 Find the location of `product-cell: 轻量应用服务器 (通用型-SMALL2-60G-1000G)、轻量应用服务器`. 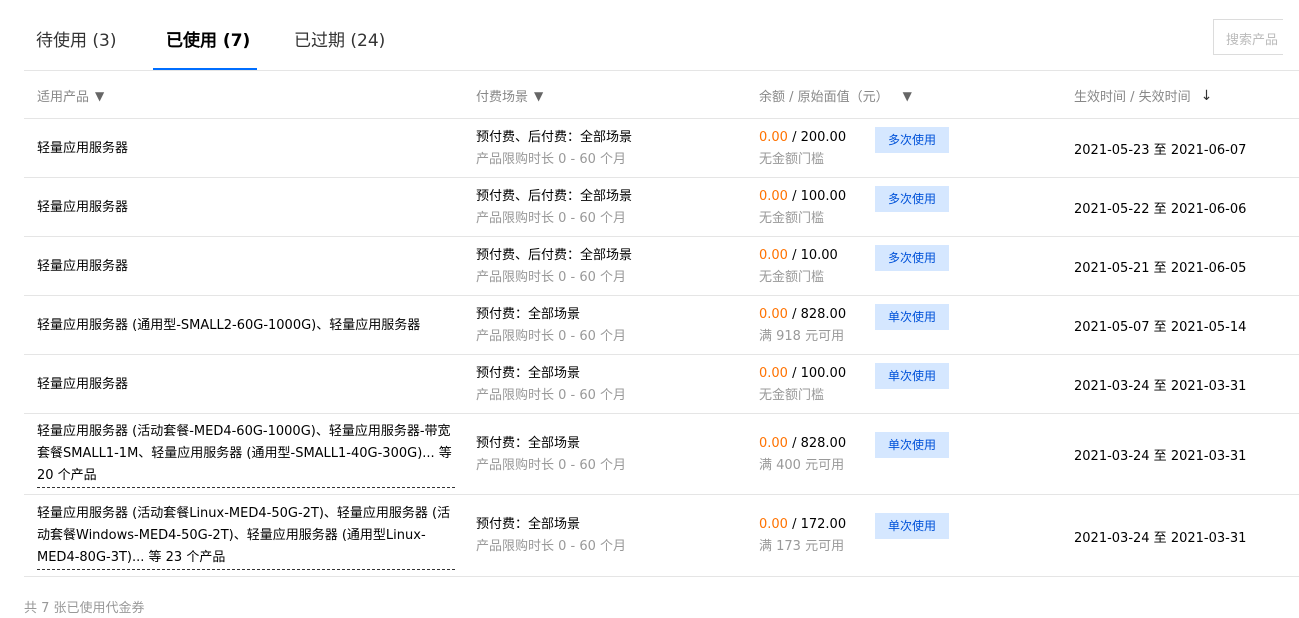

product-cell: 轻量应用服务器 (通用型-SMALL2-60G-1000G)、轻量应用服务器 is located at coordinates (246, 325).